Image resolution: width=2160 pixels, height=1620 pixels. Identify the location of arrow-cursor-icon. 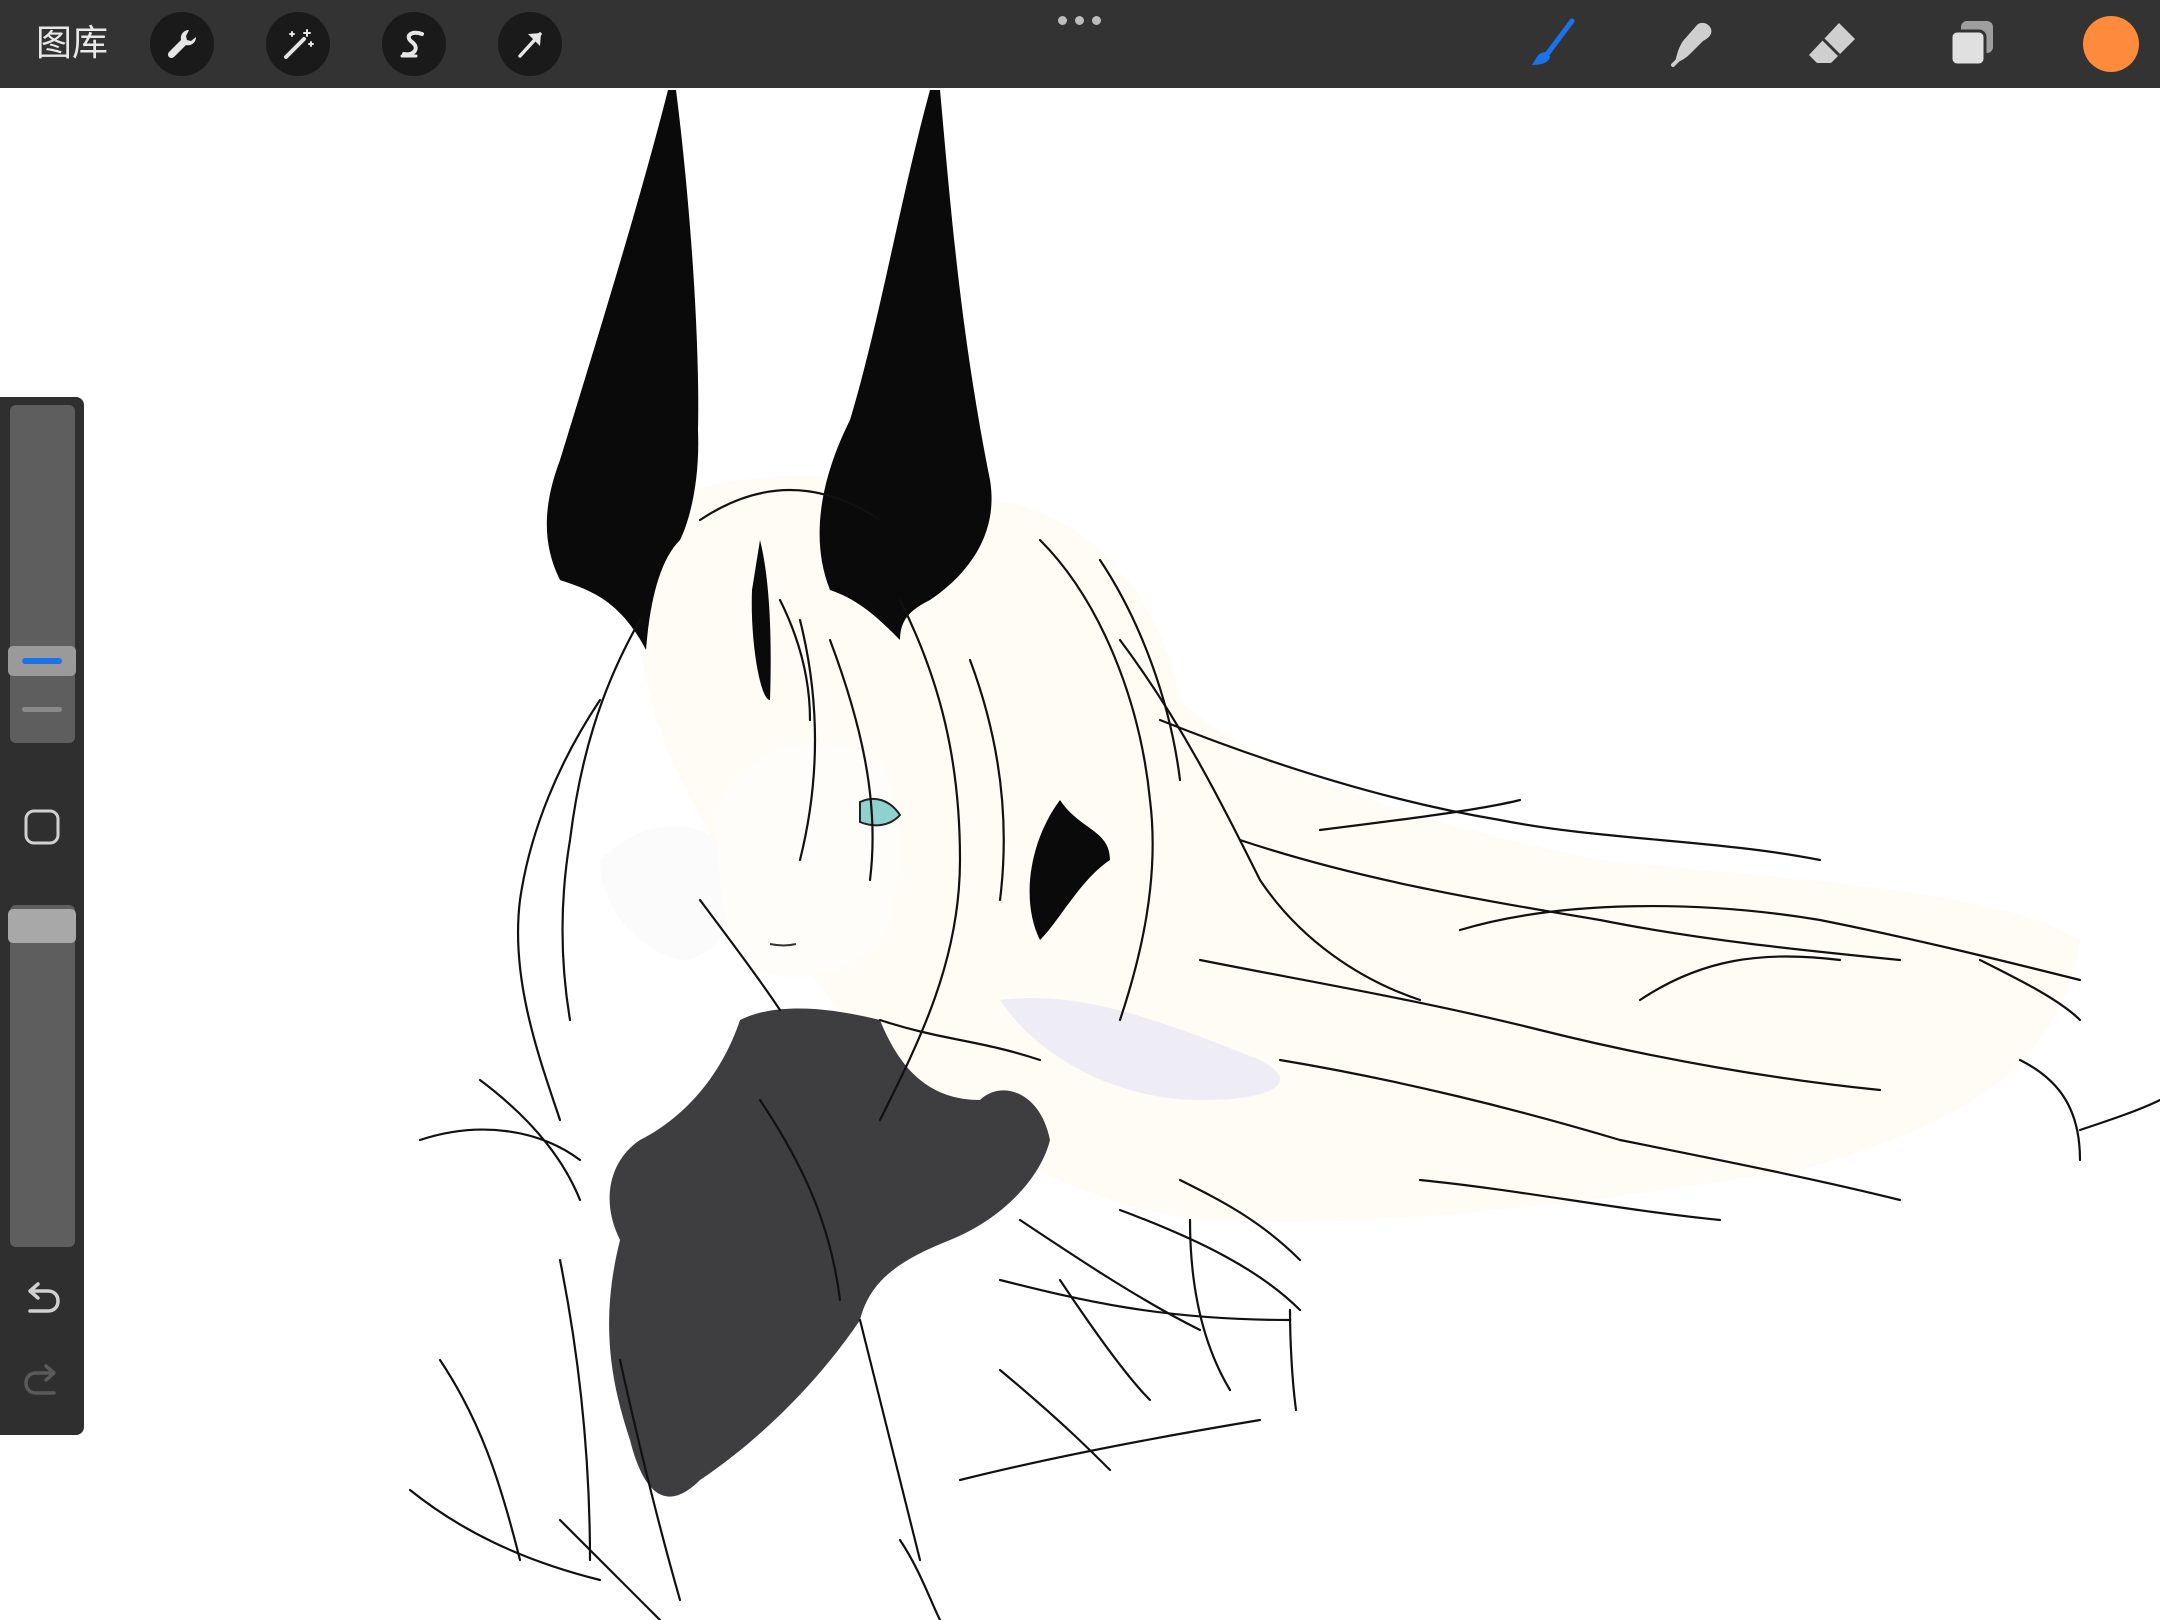
(530, 45).